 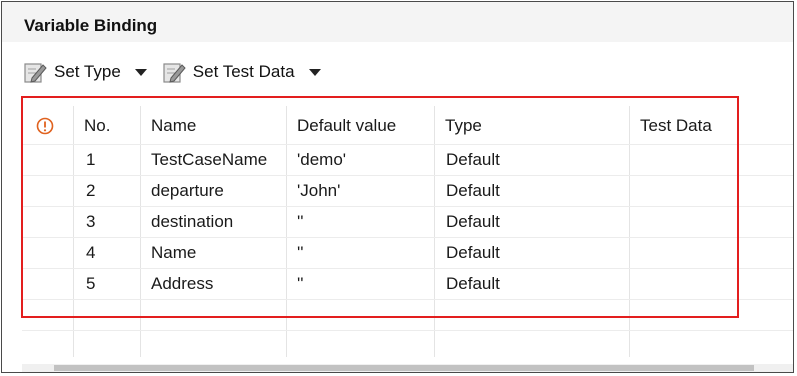 What do you see at coordinates (397, 22) in the screenshot?
I see `panel-header: Variable Binding` at bounding box center [397, 22].